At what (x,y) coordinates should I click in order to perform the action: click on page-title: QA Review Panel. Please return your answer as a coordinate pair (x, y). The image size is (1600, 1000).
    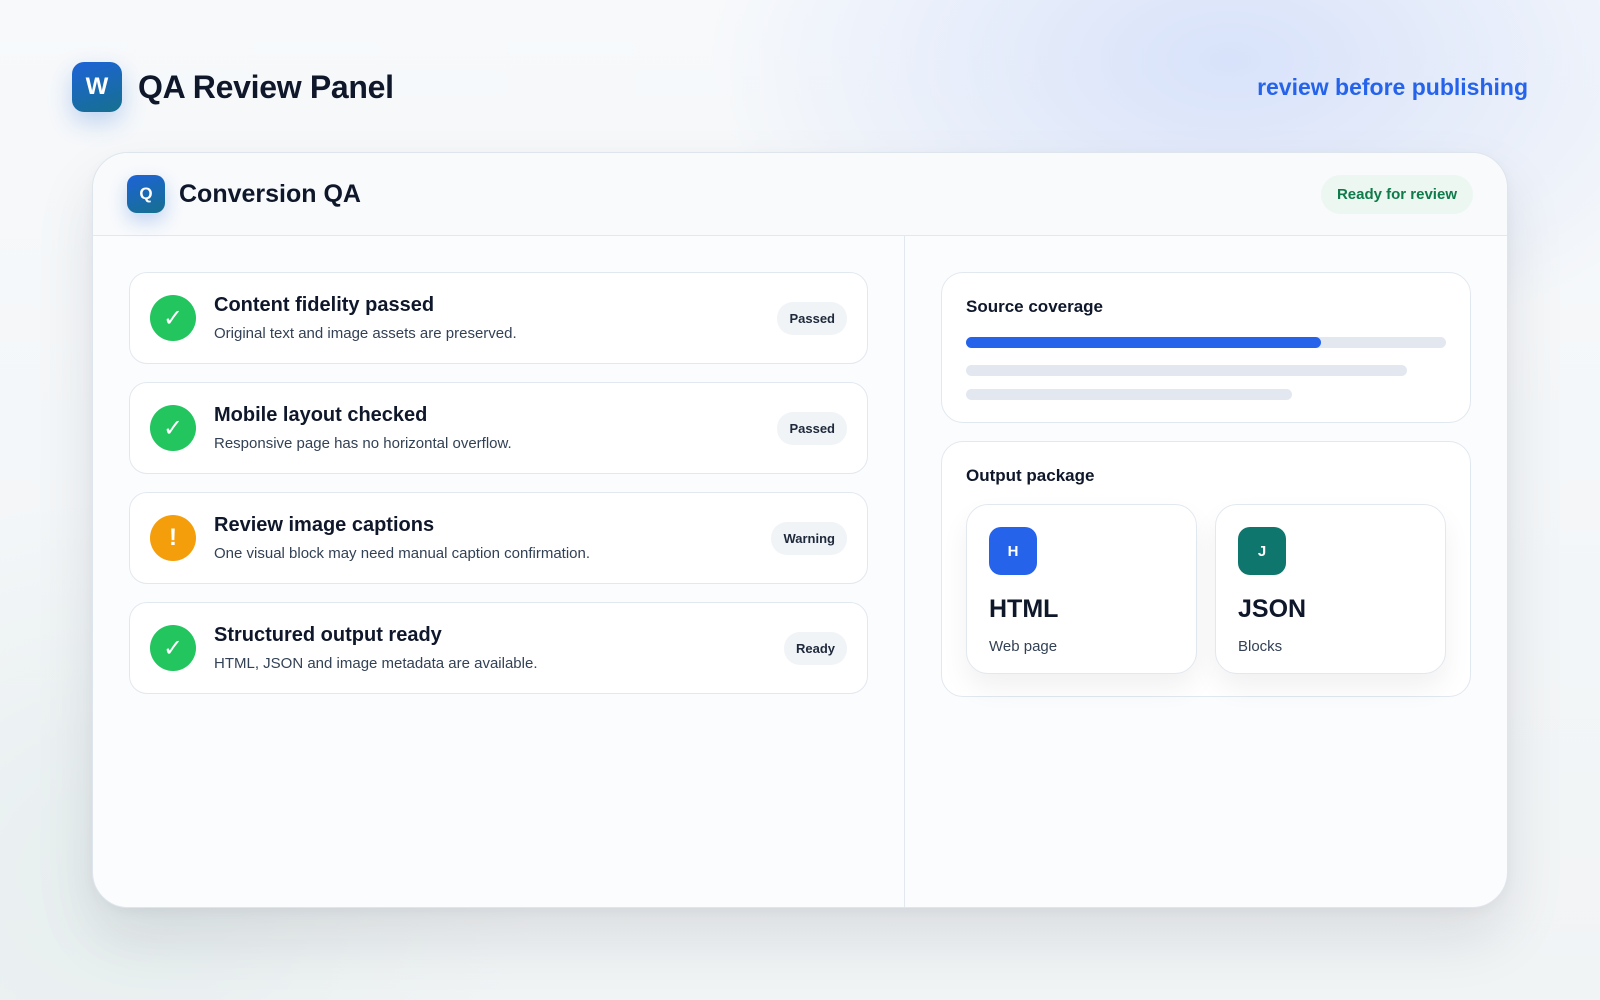
    Looking at the image, I should click on (266, 86).